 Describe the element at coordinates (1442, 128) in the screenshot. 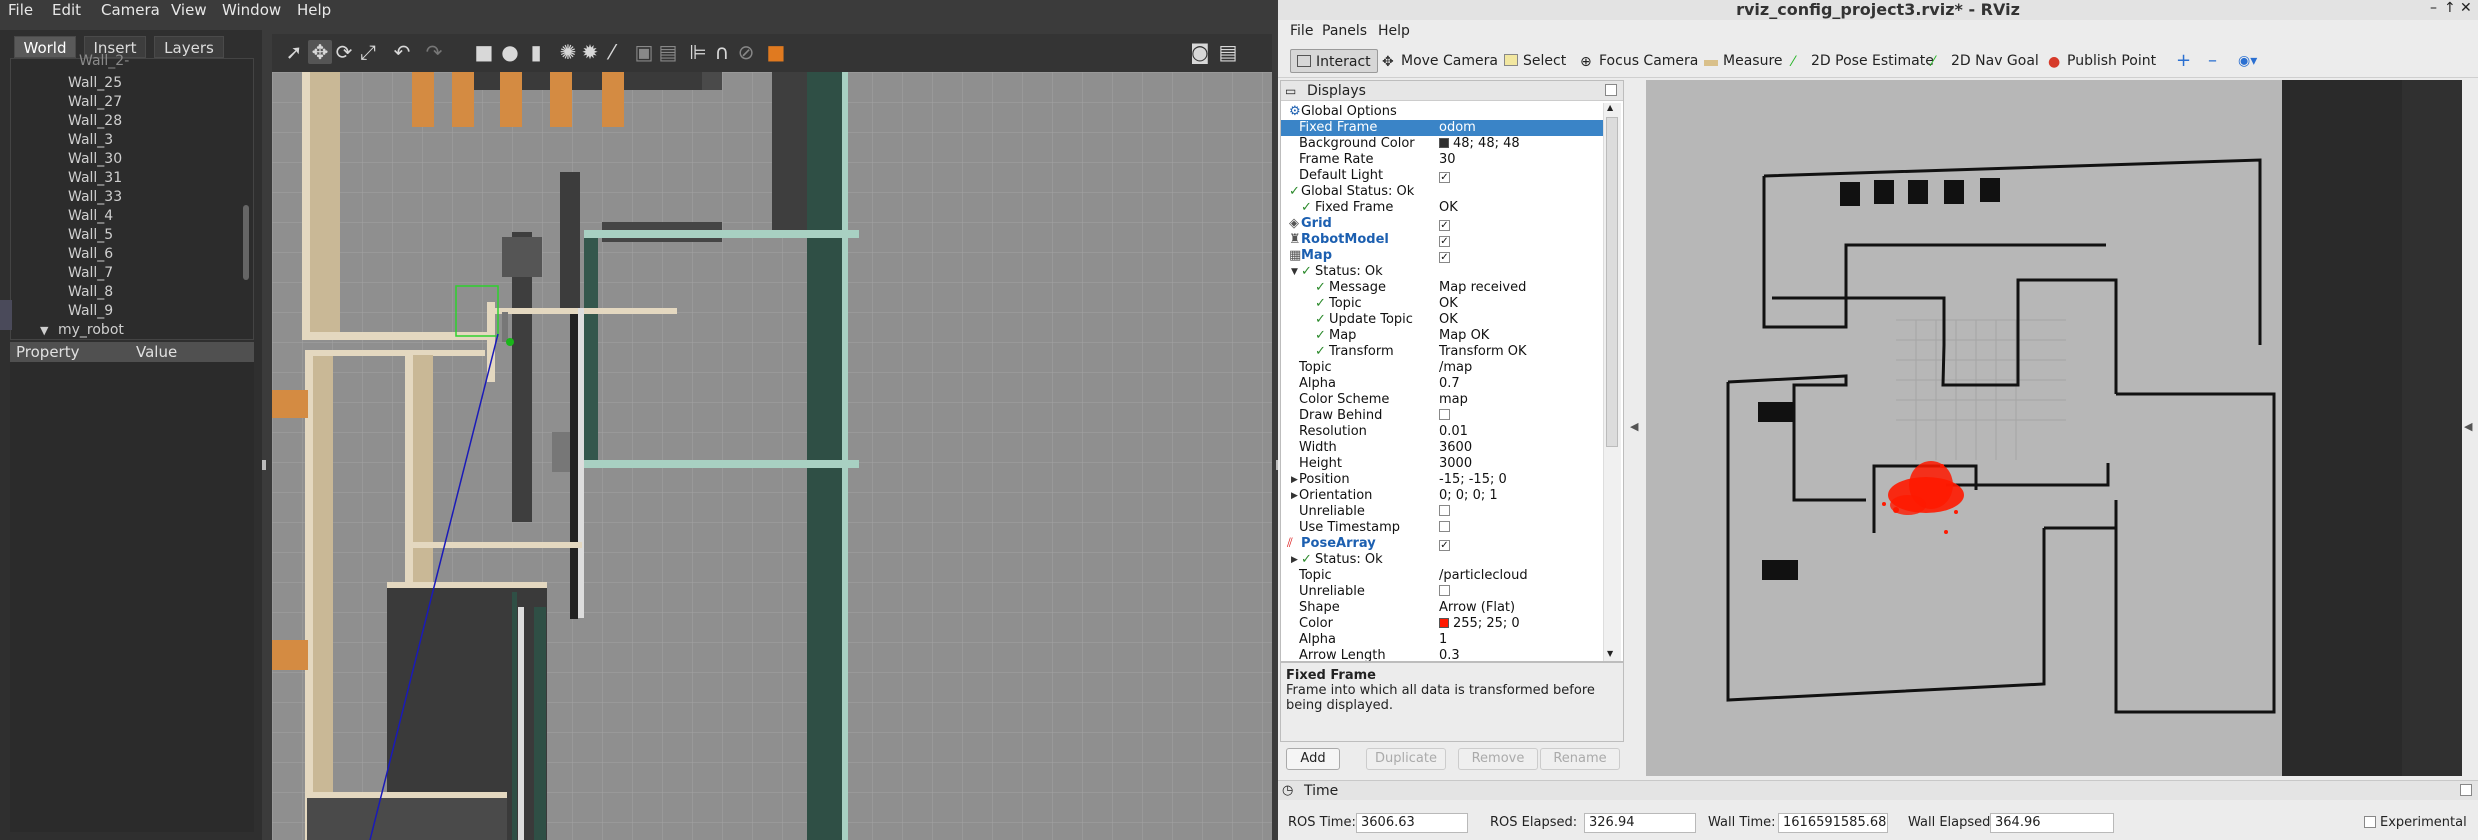

I see `tree-row-fixed-frame: Fixed Frame odom` at that location.